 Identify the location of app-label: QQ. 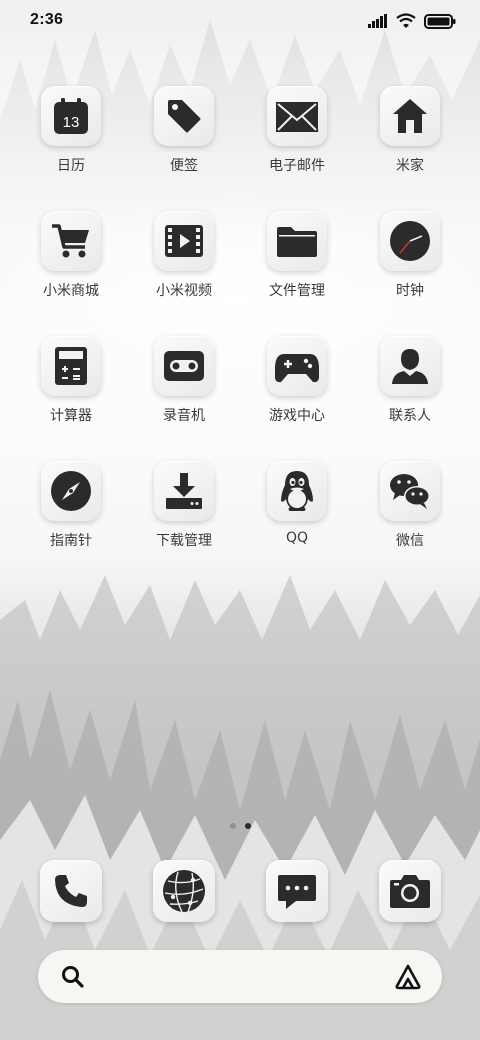
(297, 538).